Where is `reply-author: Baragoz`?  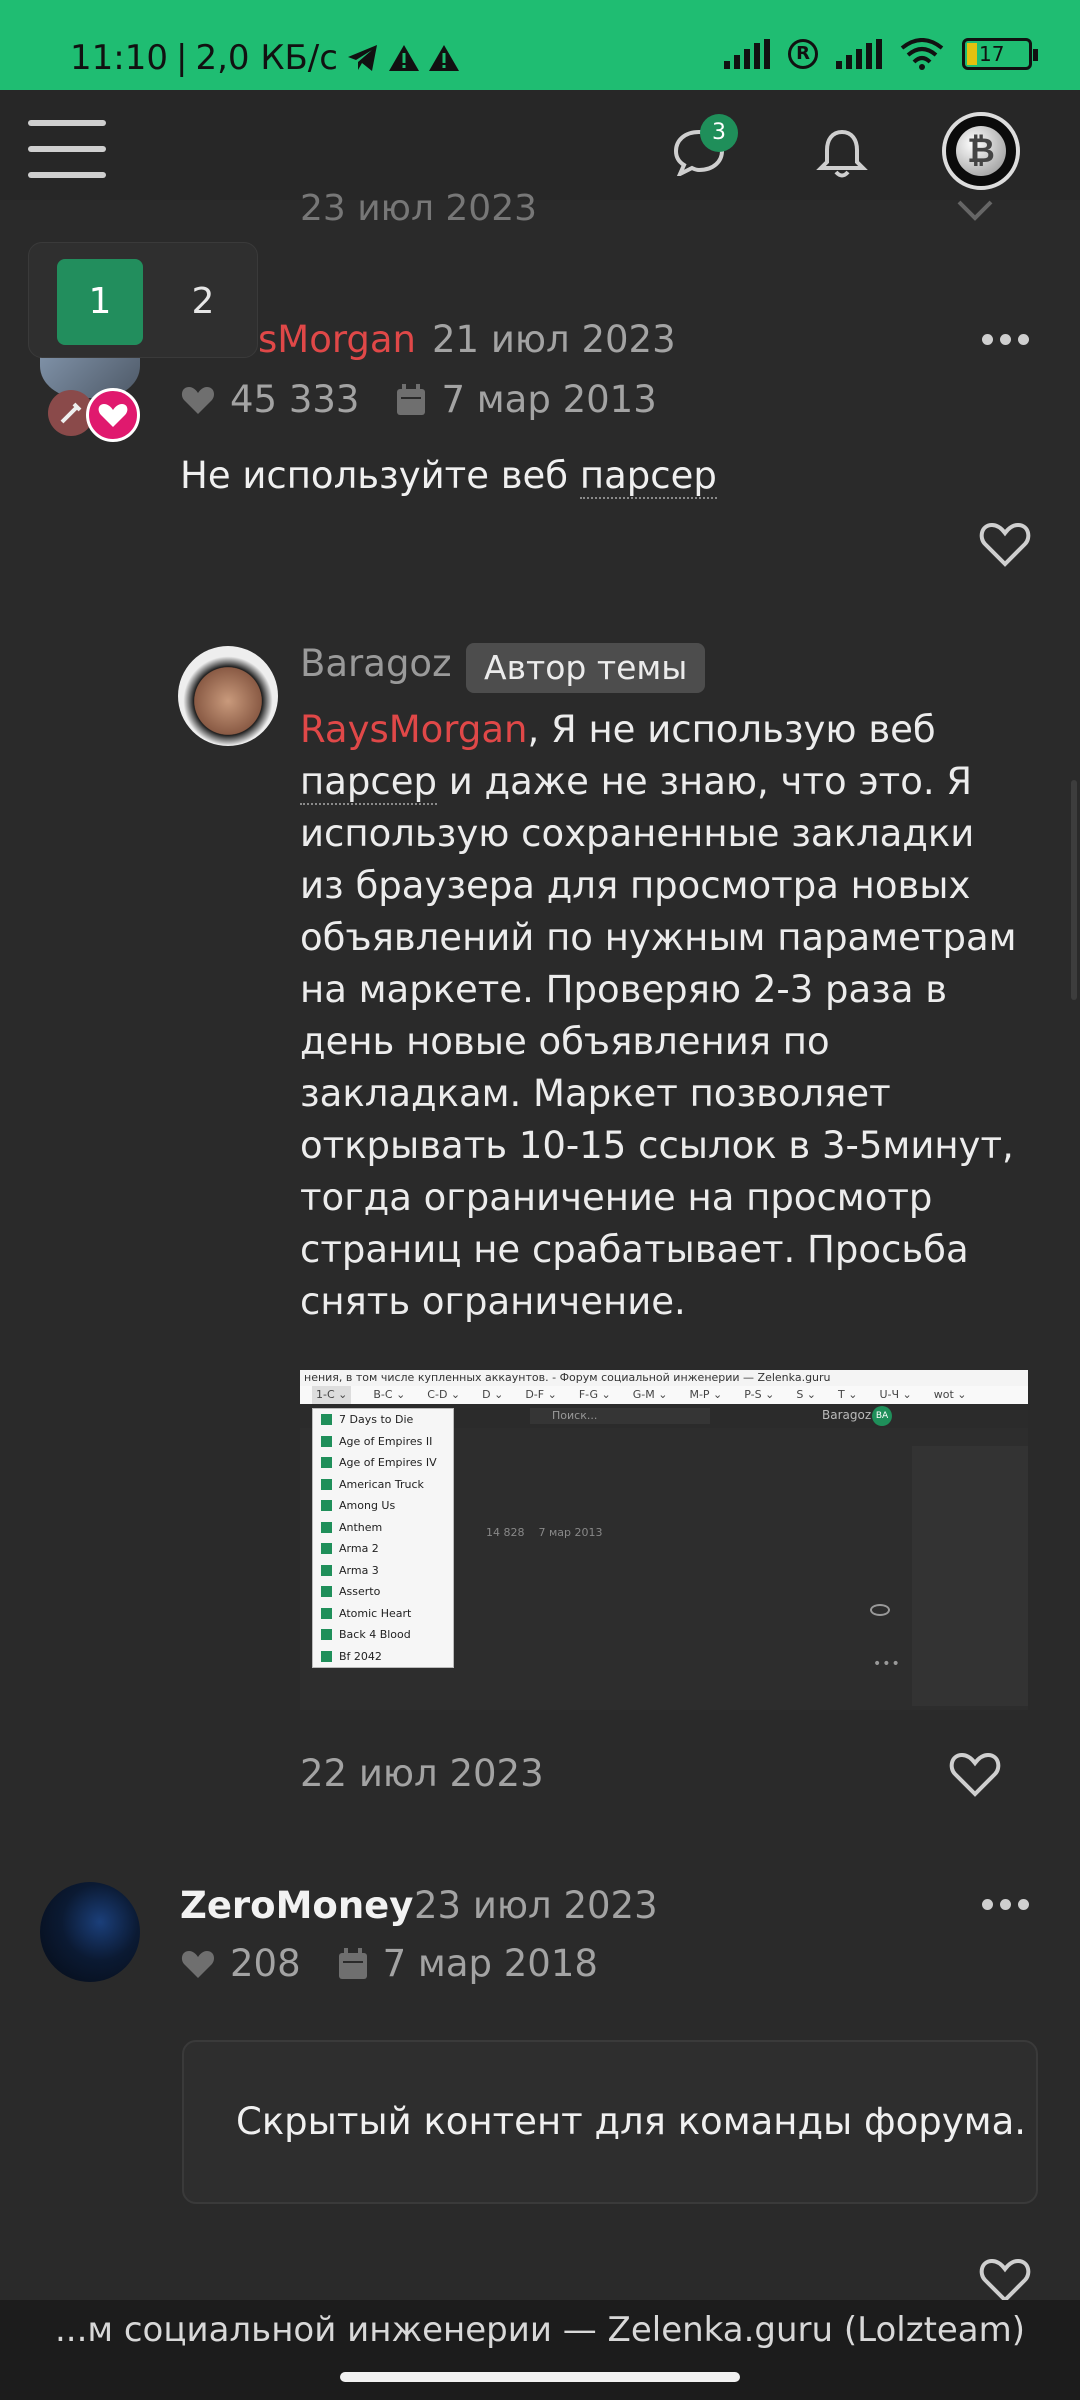 reply-author: Baragoz is located at coordinates (376, 663).